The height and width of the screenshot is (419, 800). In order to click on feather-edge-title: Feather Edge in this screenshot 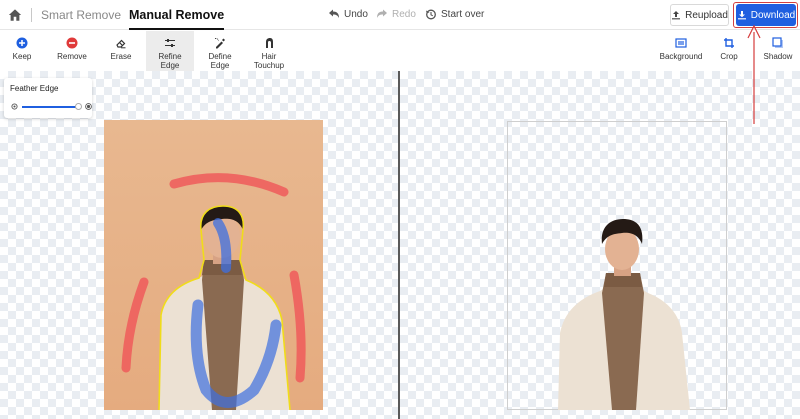, I will do `click(34, 88)`.